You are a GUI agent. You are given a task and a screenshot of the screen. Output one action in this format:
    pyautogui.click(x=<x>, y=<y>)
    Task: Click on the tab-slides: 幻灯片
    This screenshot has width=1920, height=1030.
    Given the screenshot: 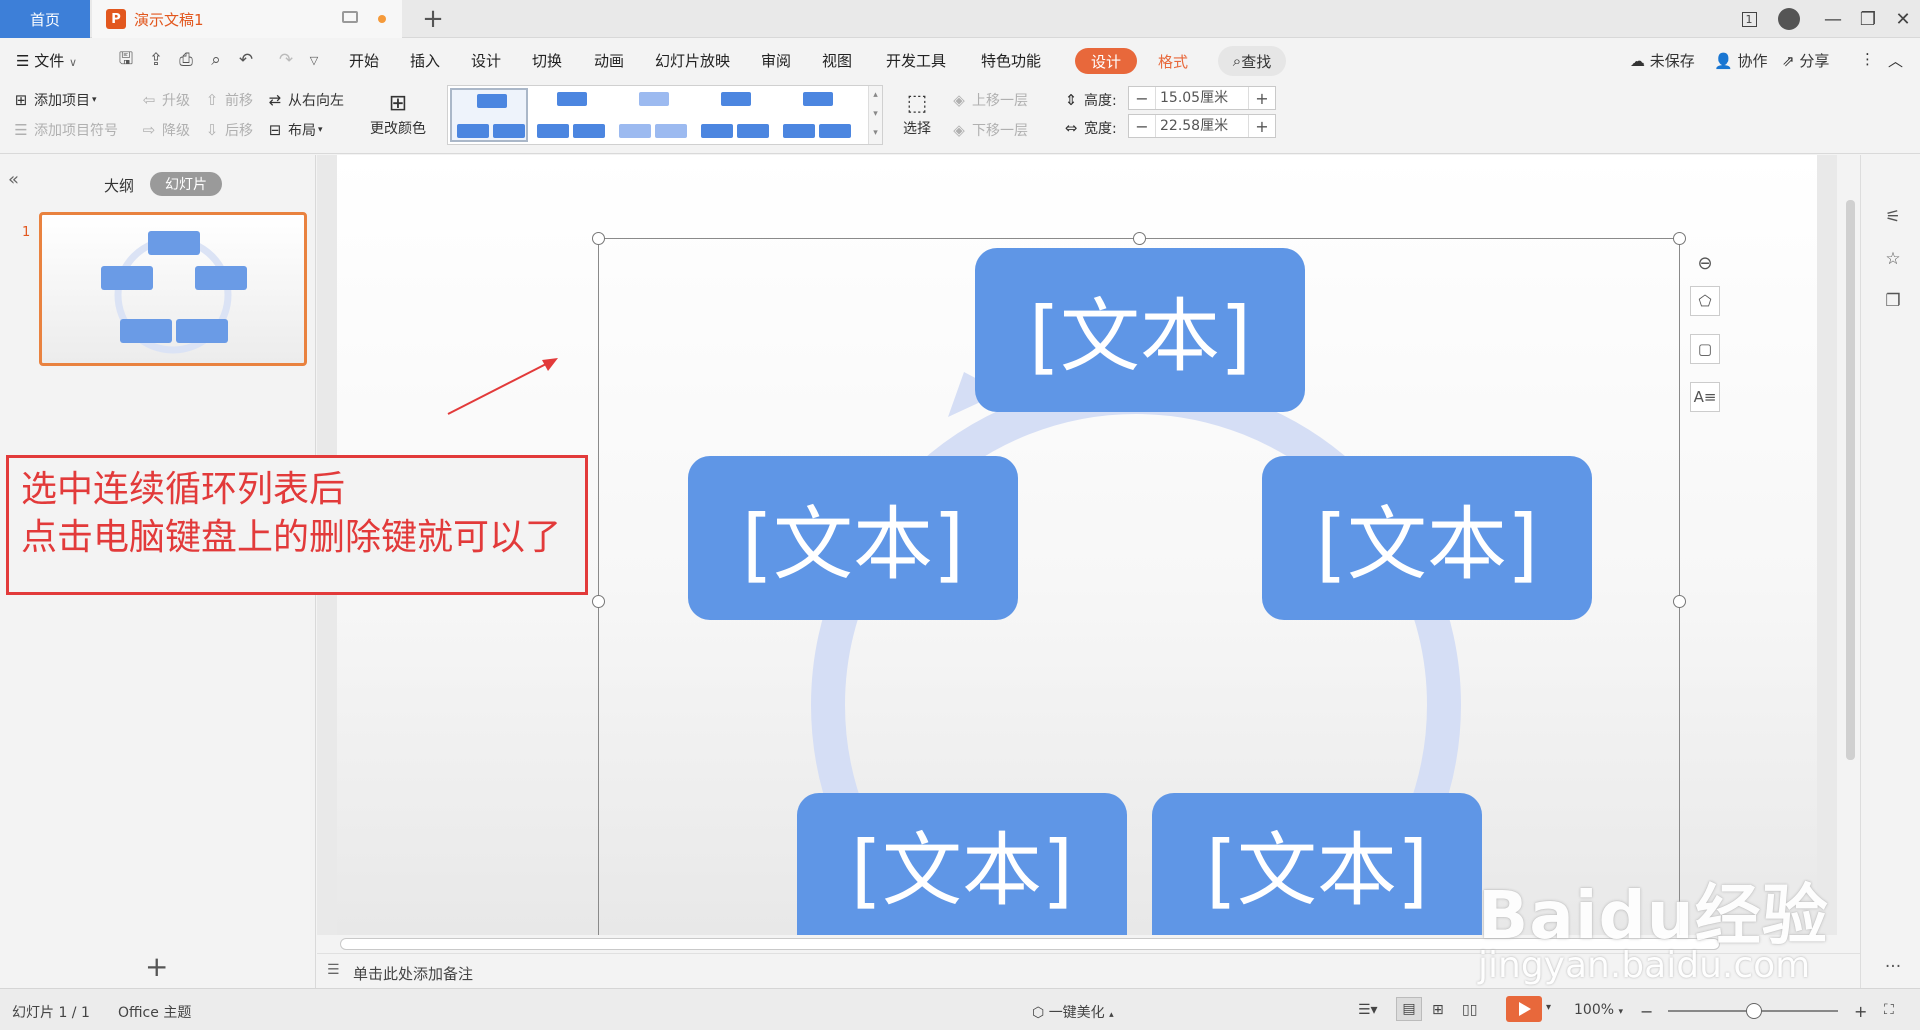 What is the action you would take?
    pyautogui.click(x=186, y=184)
    